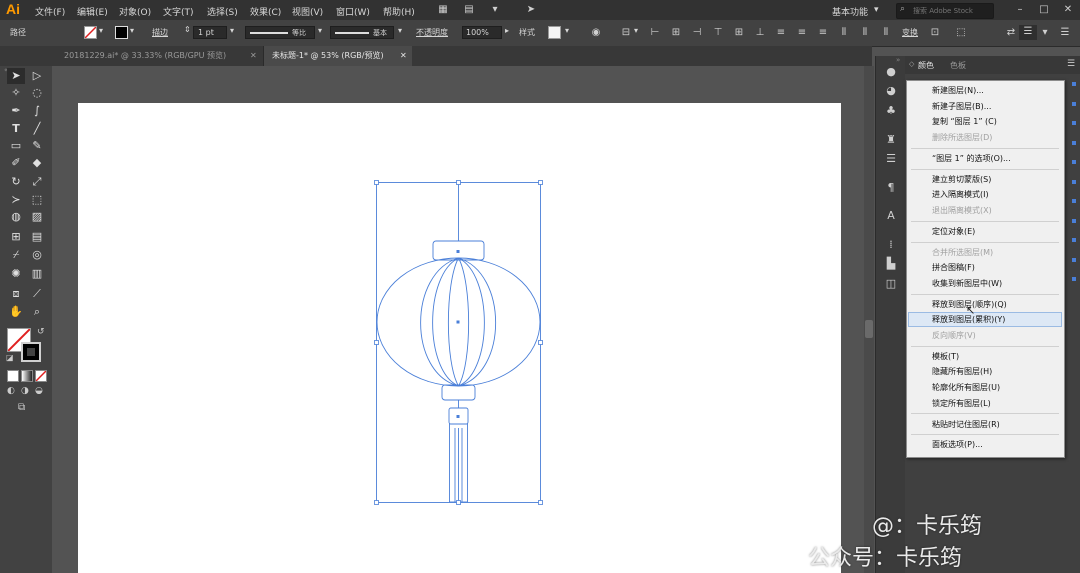 This screenshot has height=573, width=1080. Describe the element at coordinates (676, 33) in the screenshot. I see `align-hcenter-icon: ⊞` at that location.